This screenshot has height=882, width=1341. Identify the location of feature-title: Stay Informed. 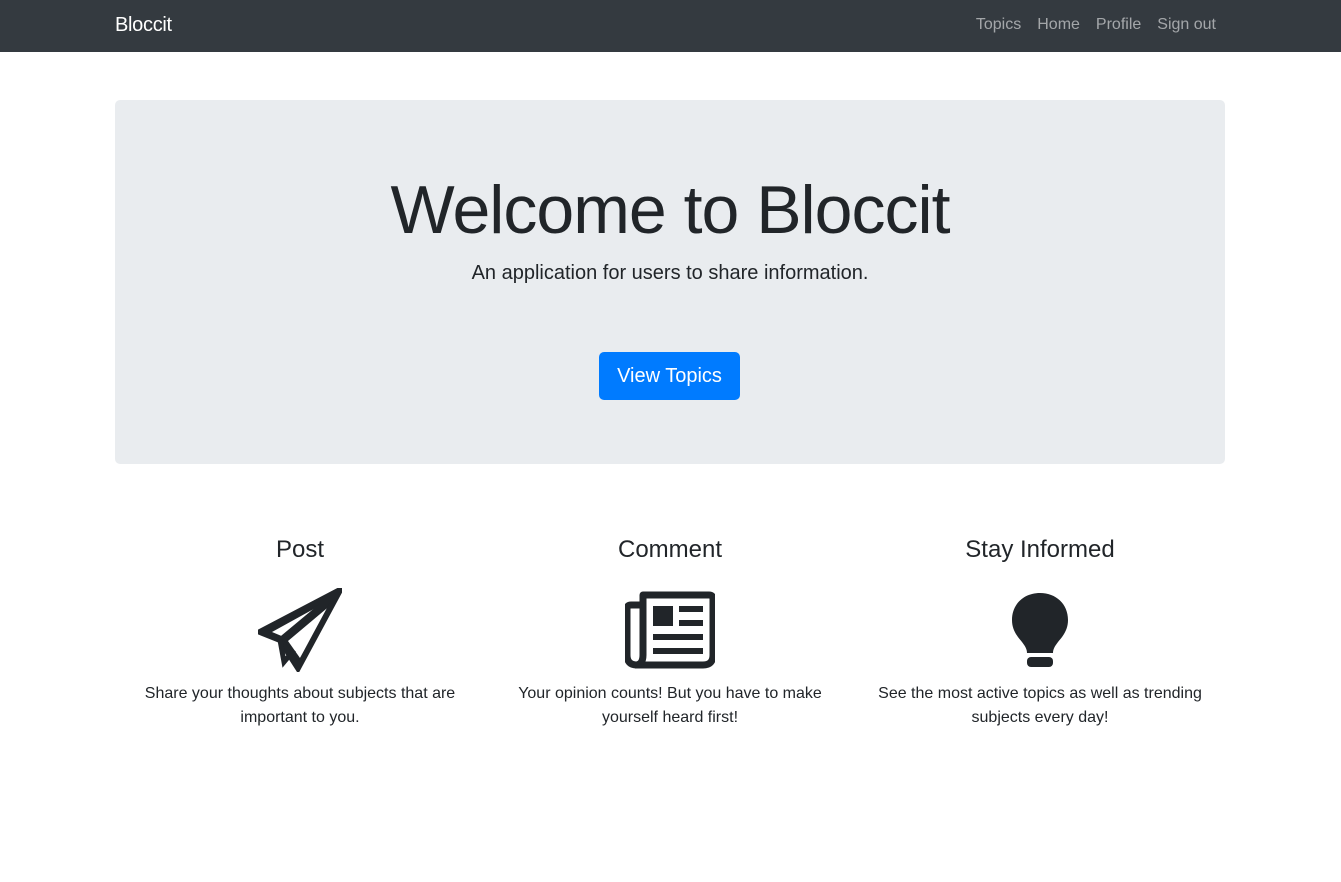
(1040, 549).